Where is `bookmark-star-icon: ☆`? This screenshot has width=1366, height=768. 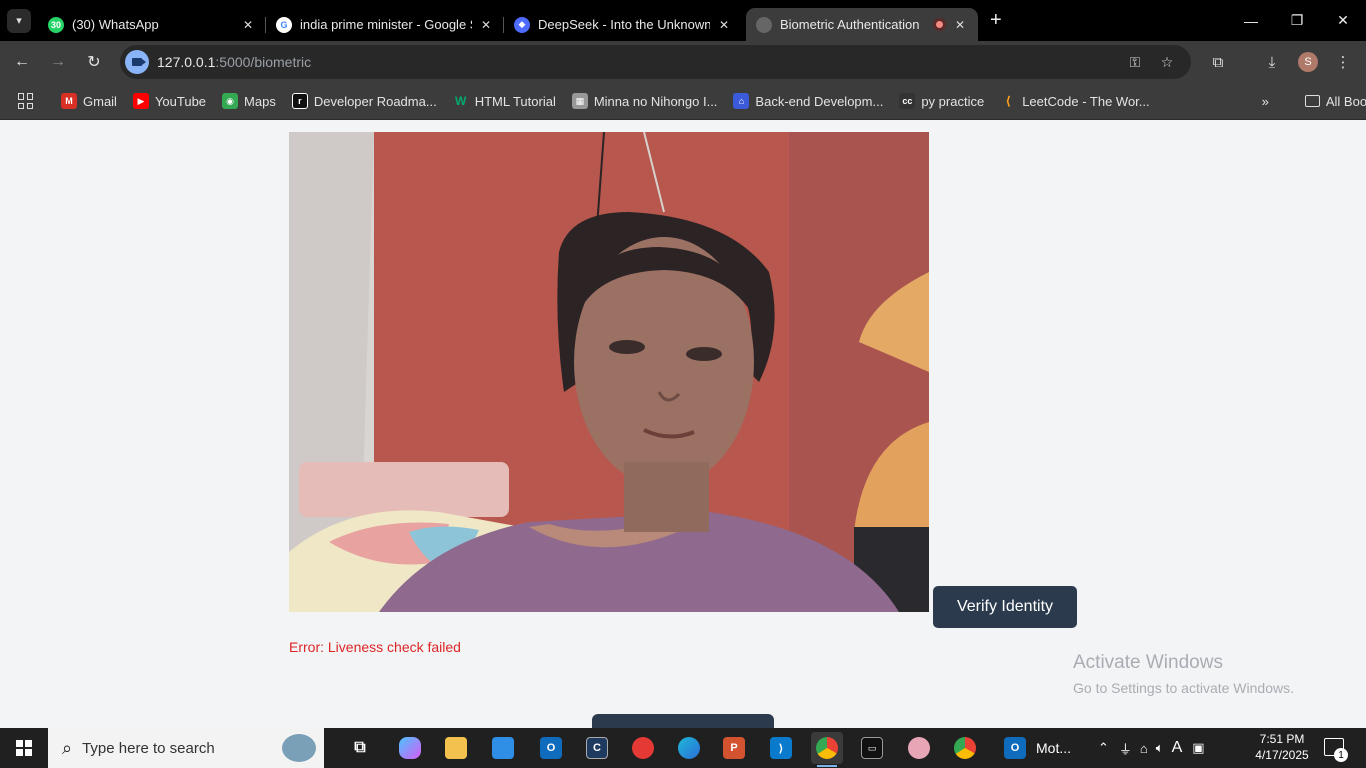
bookmark-star-icon: ☆ is located at coordinates (1167, 62).